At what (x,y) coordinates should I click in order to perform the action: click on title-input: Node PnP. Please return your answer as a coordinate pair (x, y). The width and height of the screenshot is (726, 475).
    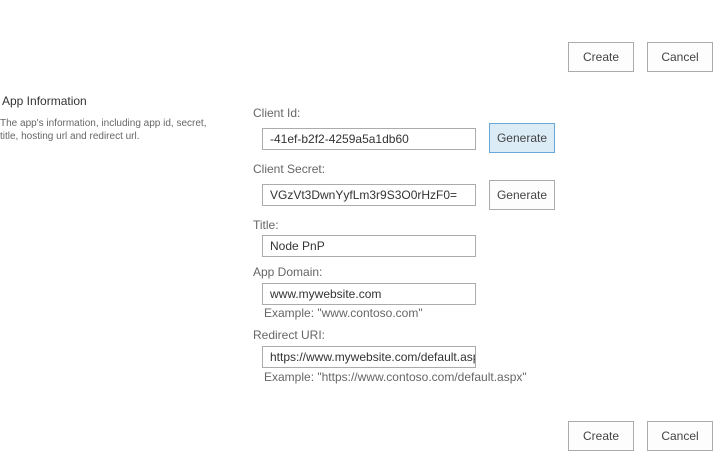
    Looking at the image, I should click on (369, 246).